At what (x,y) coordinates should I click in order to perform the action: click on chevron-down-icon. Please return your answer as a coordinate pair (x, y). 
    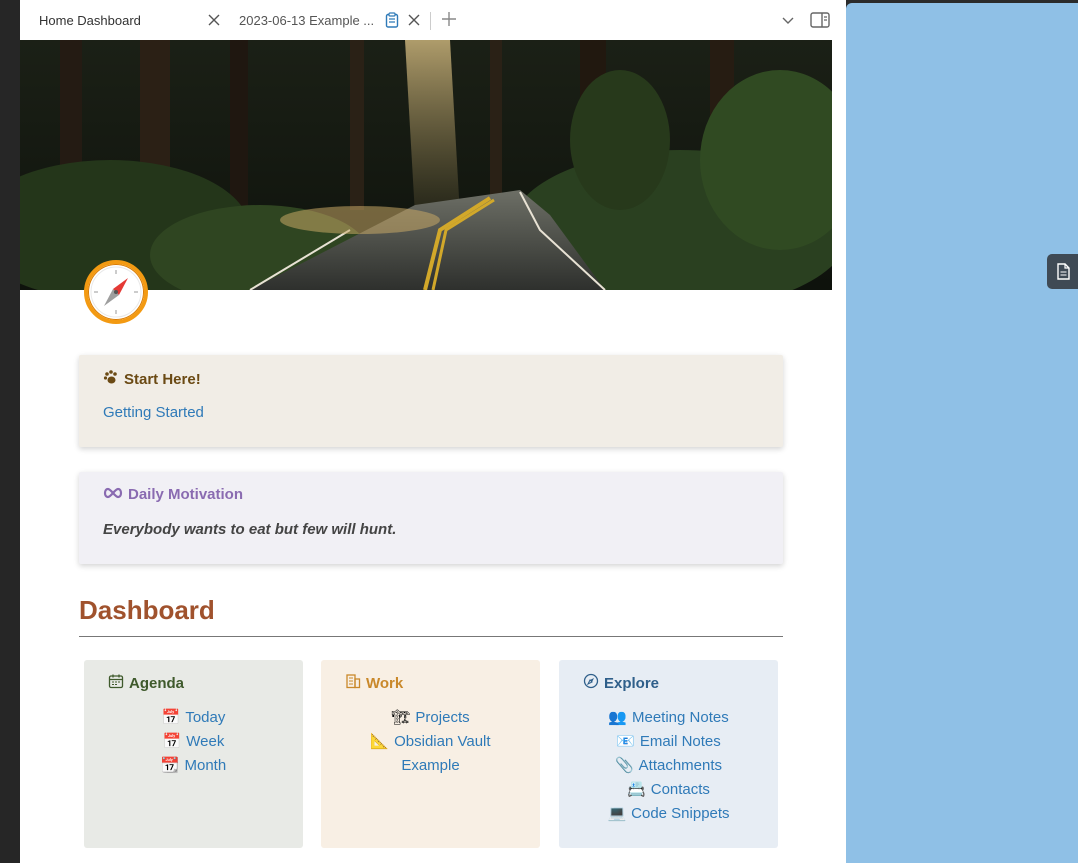
    Looking at the image, I should click on (788, 20).